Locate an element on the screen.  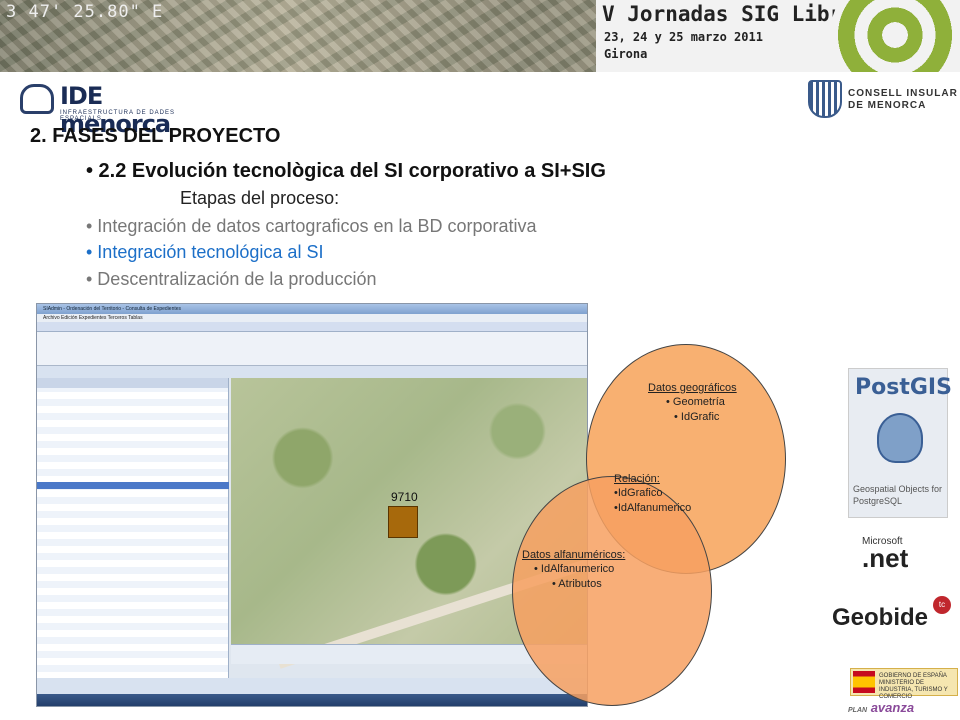
dotnet-logo: Microsoft .net is located at coordinates (907, 556).